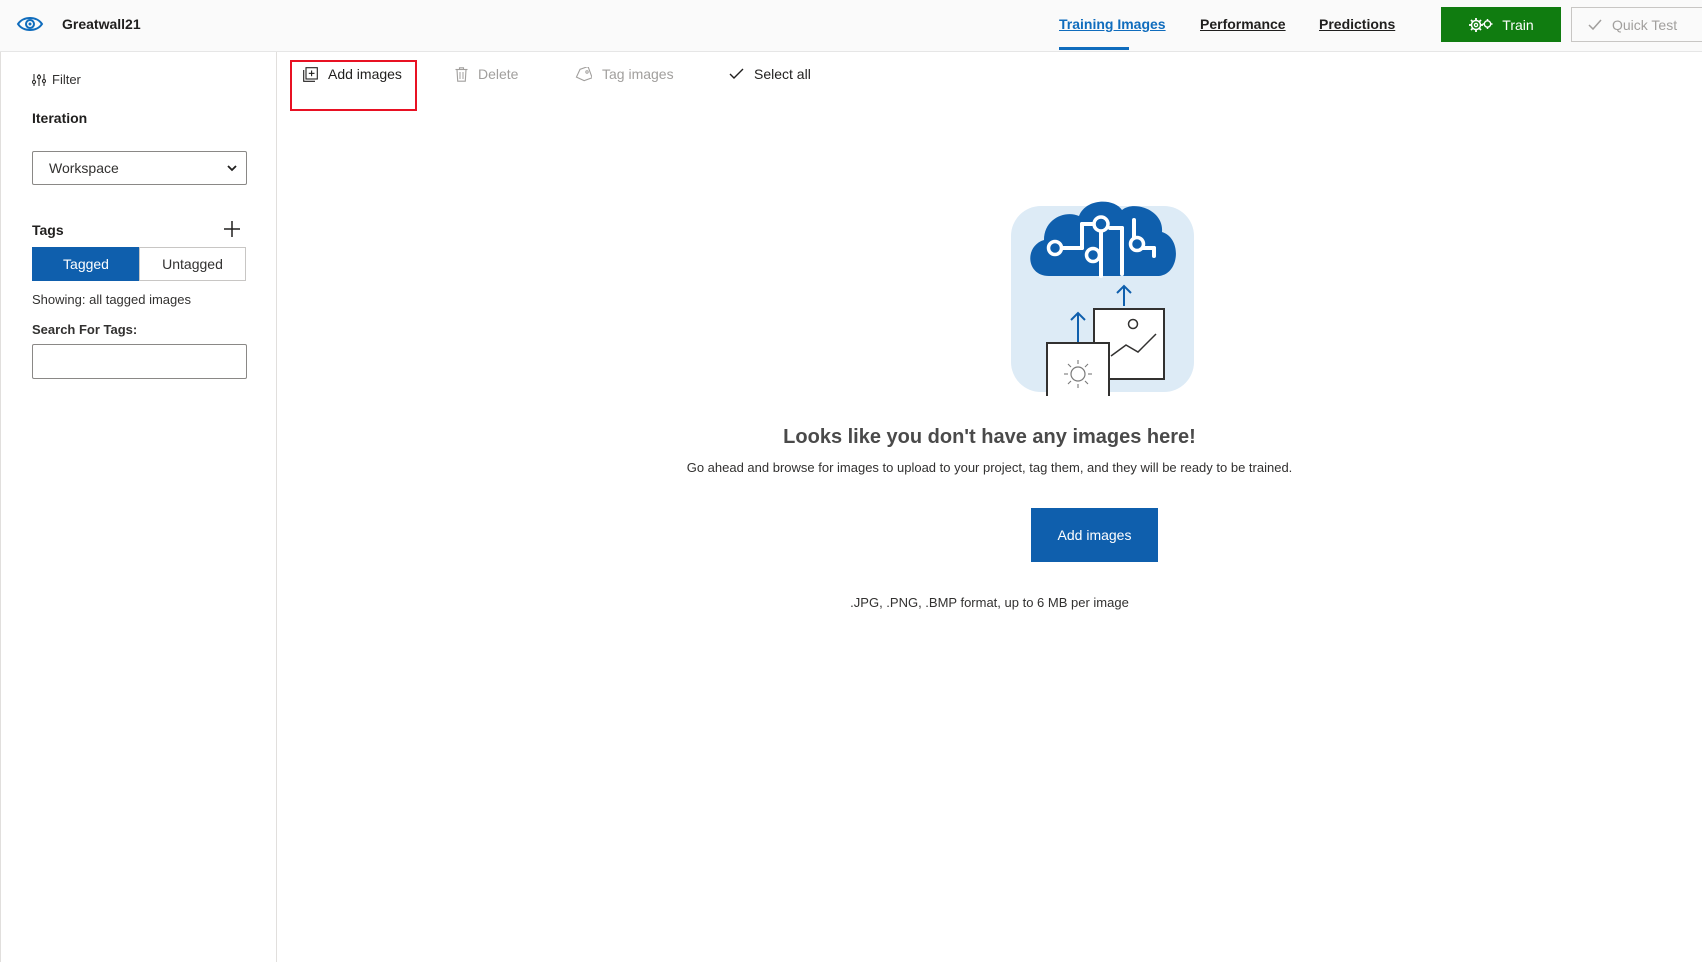  I want to click on active-tab-indicator, so click(1094, 48).